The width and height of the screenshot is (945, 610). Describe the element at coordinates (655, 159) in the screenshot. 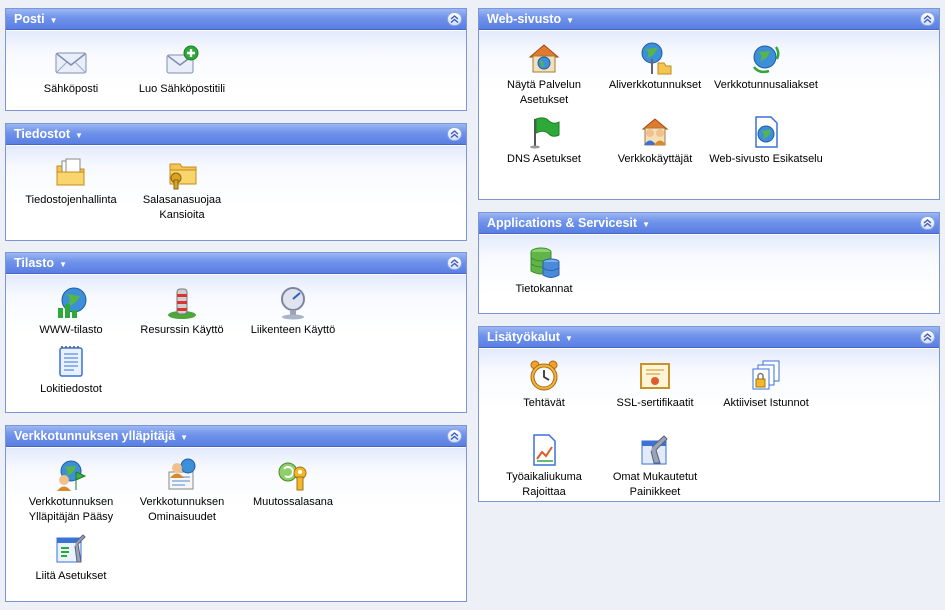

I see `item-label: Verkkokäyttäjät` at that location.